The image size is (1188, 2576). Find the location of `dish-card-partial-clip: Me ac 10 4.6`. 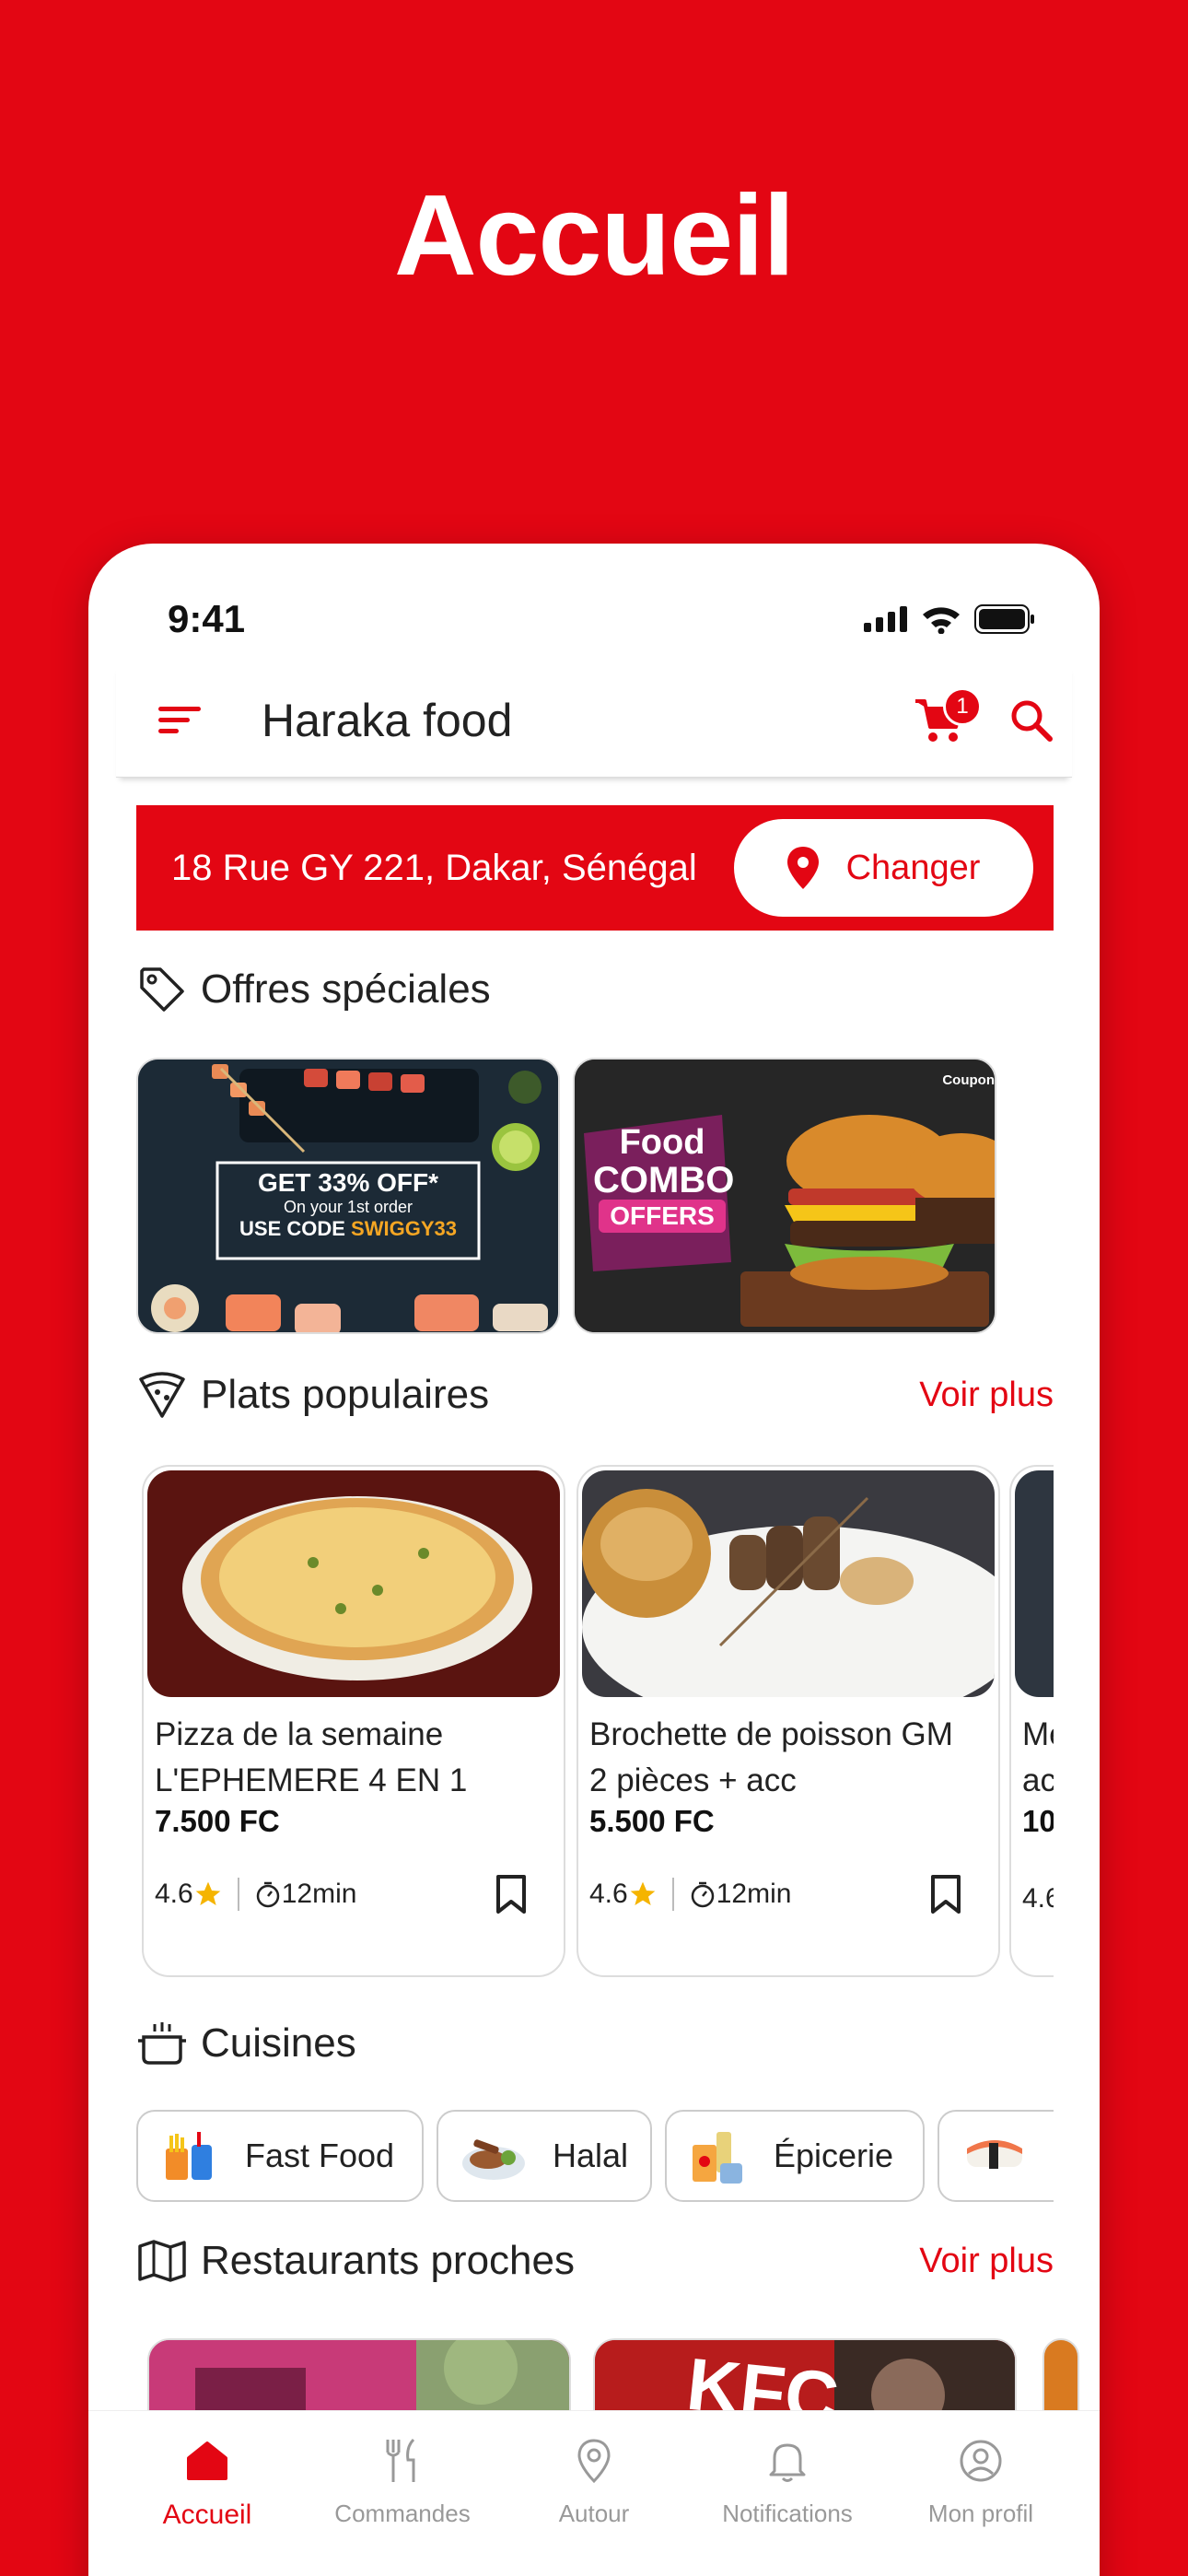

dish-card-partial-clip: Me ac 10 4.6 is located at coordinates (1031, 1721).